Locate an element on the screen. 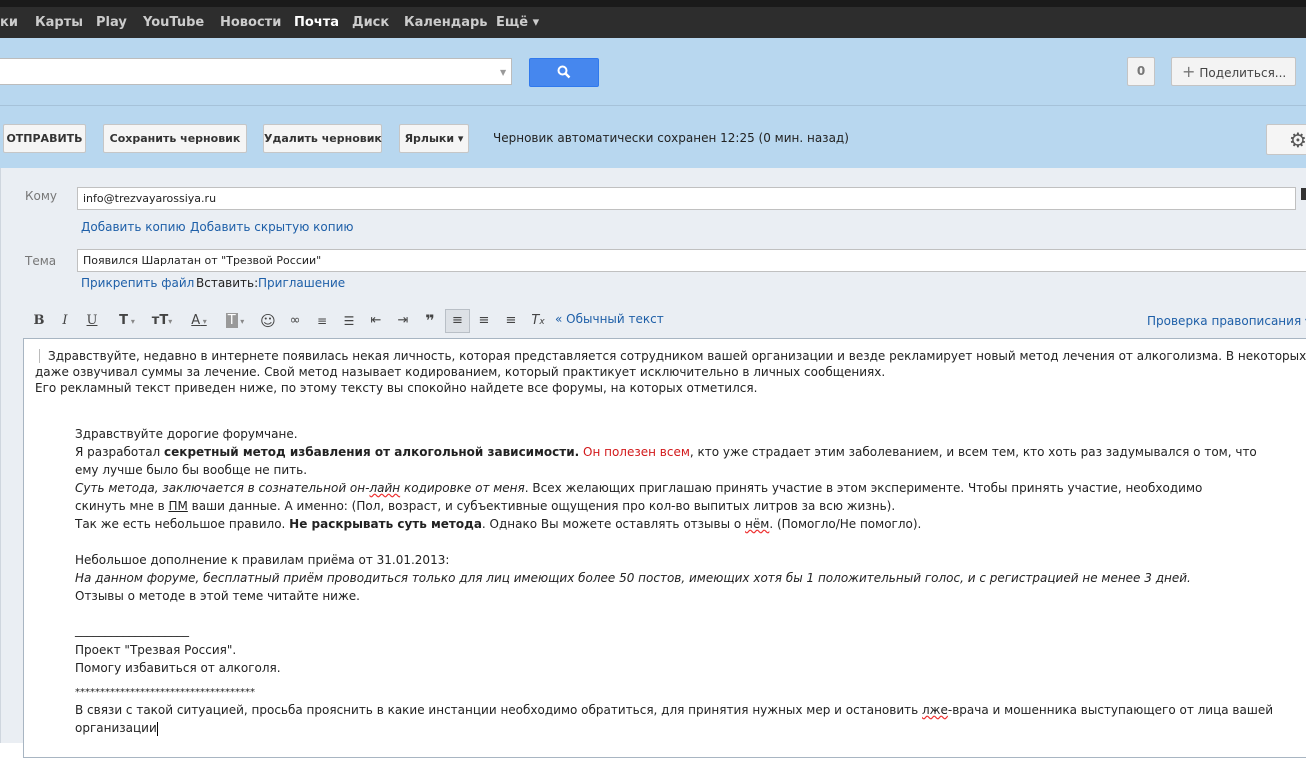  spellcheck-link: Проверка правописания ▾ is located at coordinates (1226, 321).